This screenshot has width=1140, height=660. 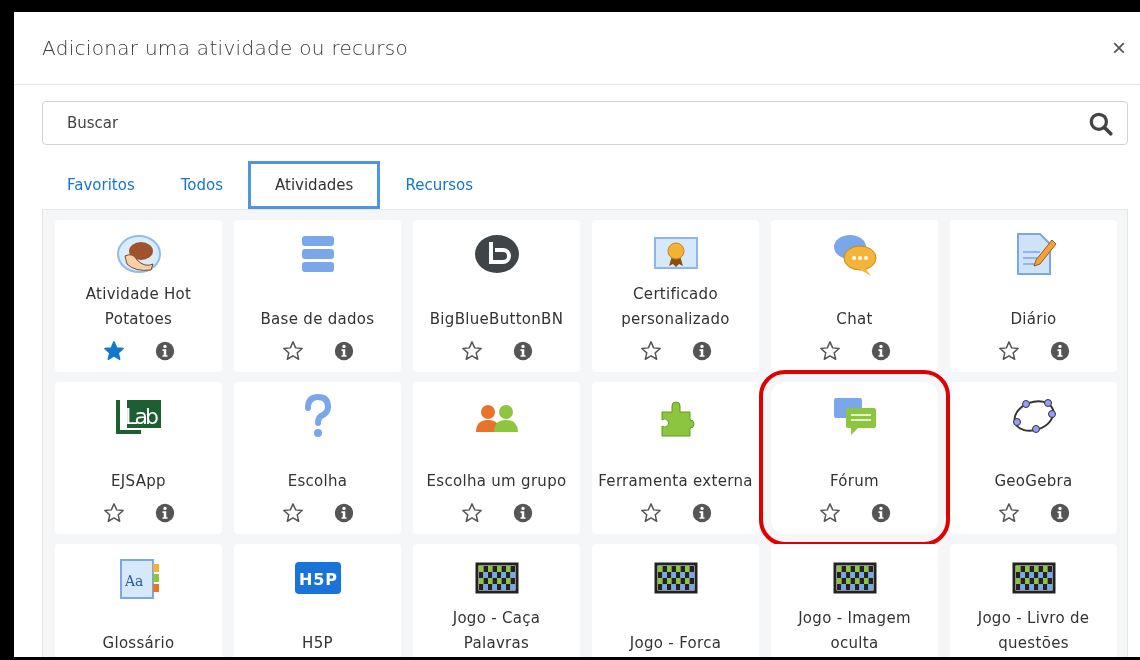 What do you see at coordinates (675, 643) in the screenshot?
I see `activity-name: Jogo - Forca` at bounding box center [675, 643].